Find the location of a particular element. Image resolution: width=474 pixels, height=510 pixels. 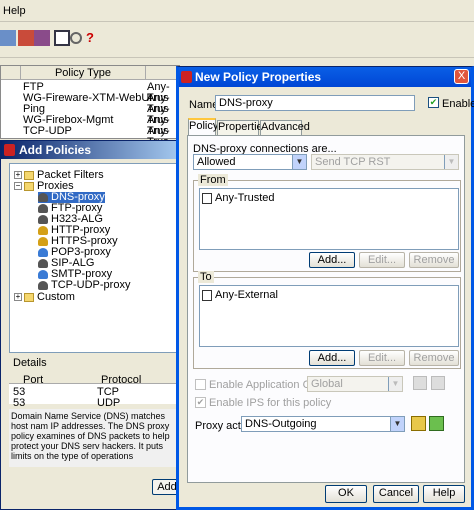

details-label: Details is located at coordinates (30, 363).